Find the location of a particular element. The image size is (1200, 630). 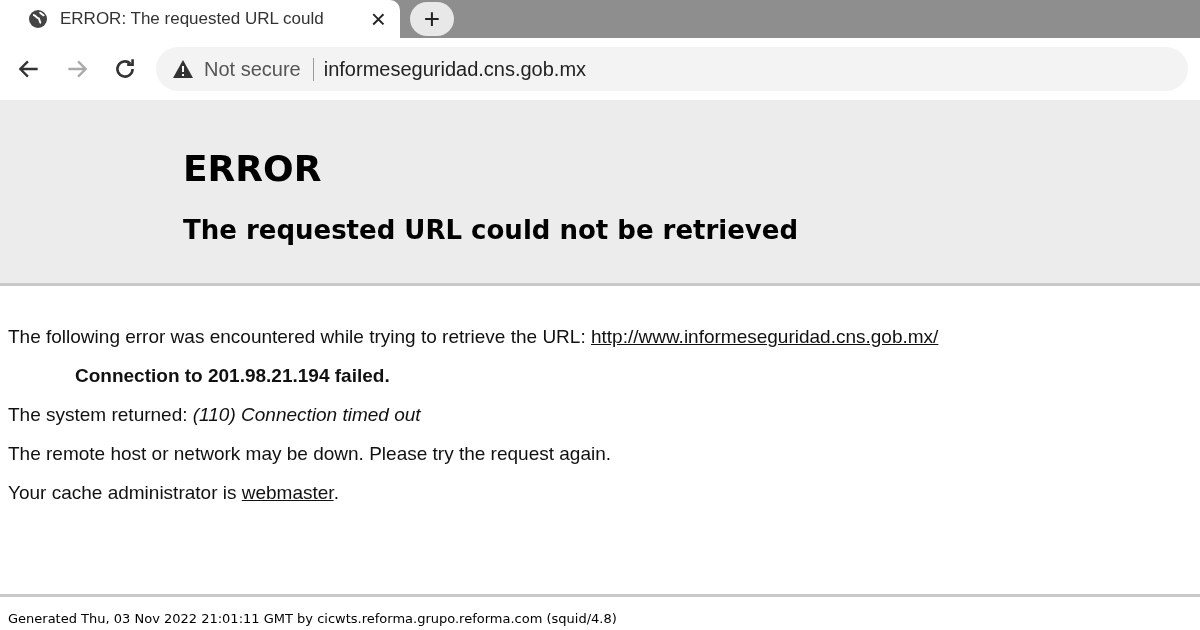

system-message: The system returned: (110) Connection timed out is located at coordinates (215, 415).